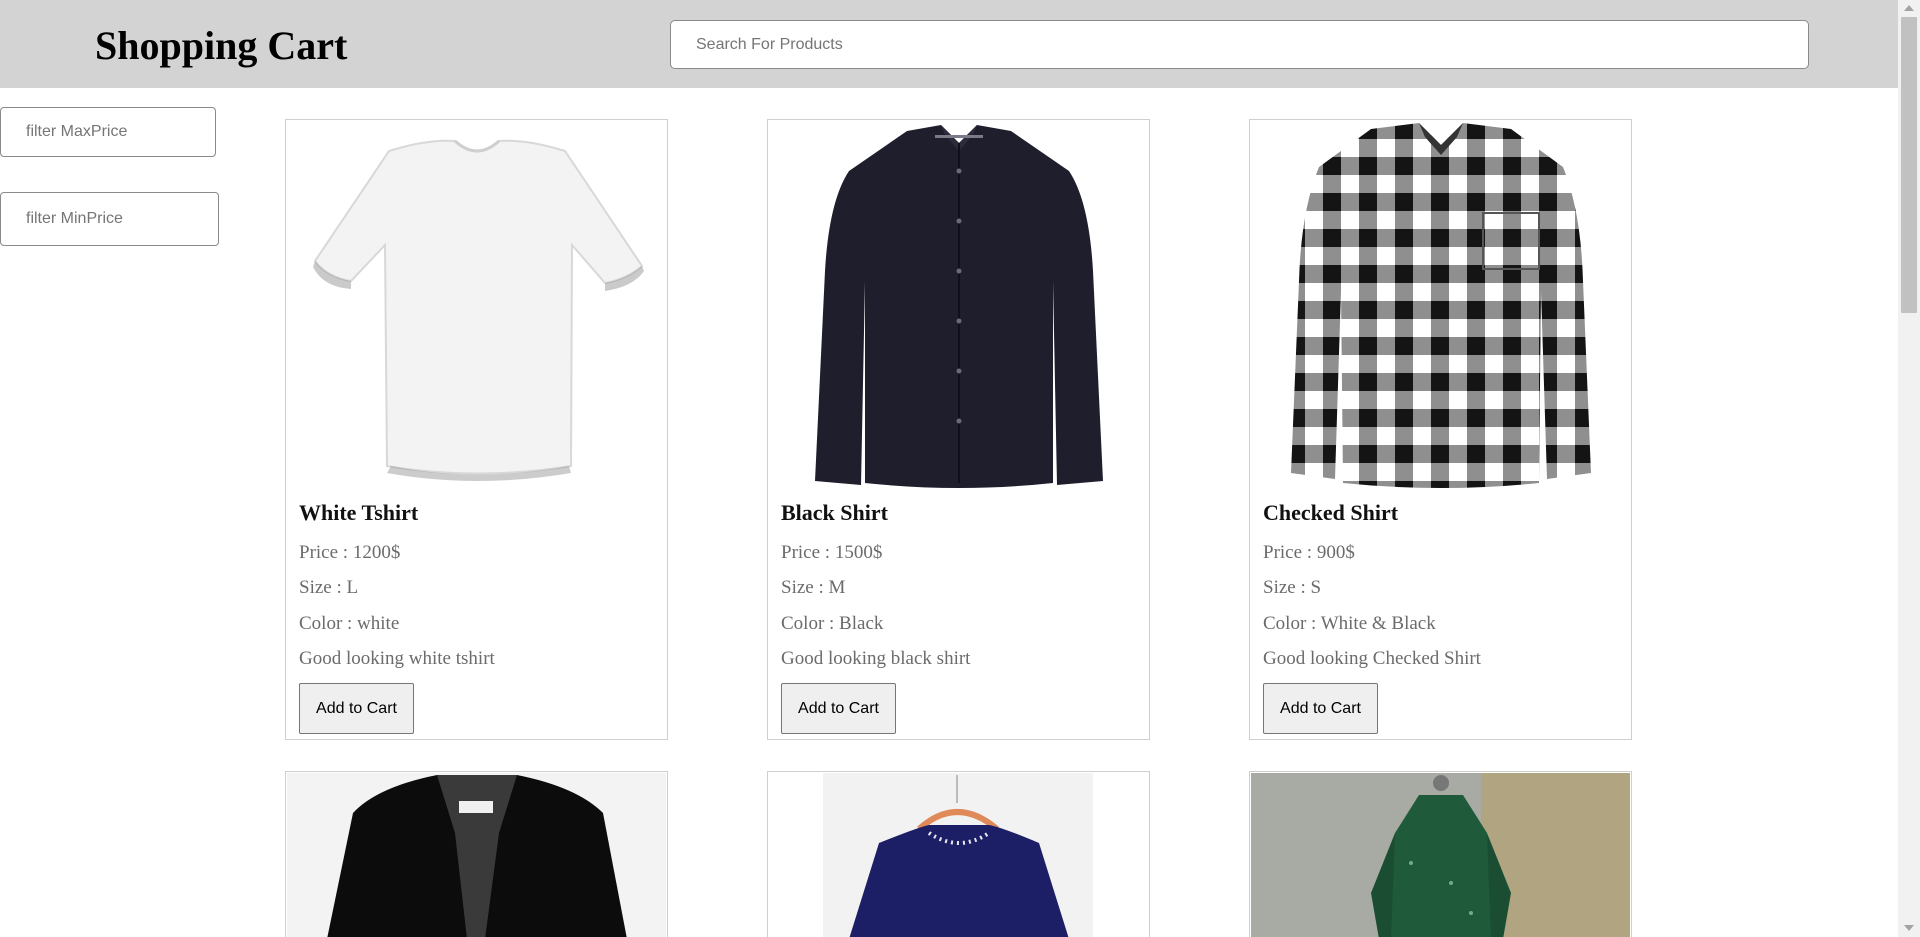 This screenshot has width=1920, height=937. What do you see at coordinates (1440, 308) in the screenshot?
I see `checked-shirt-image` at bounding box center [1440, 308].